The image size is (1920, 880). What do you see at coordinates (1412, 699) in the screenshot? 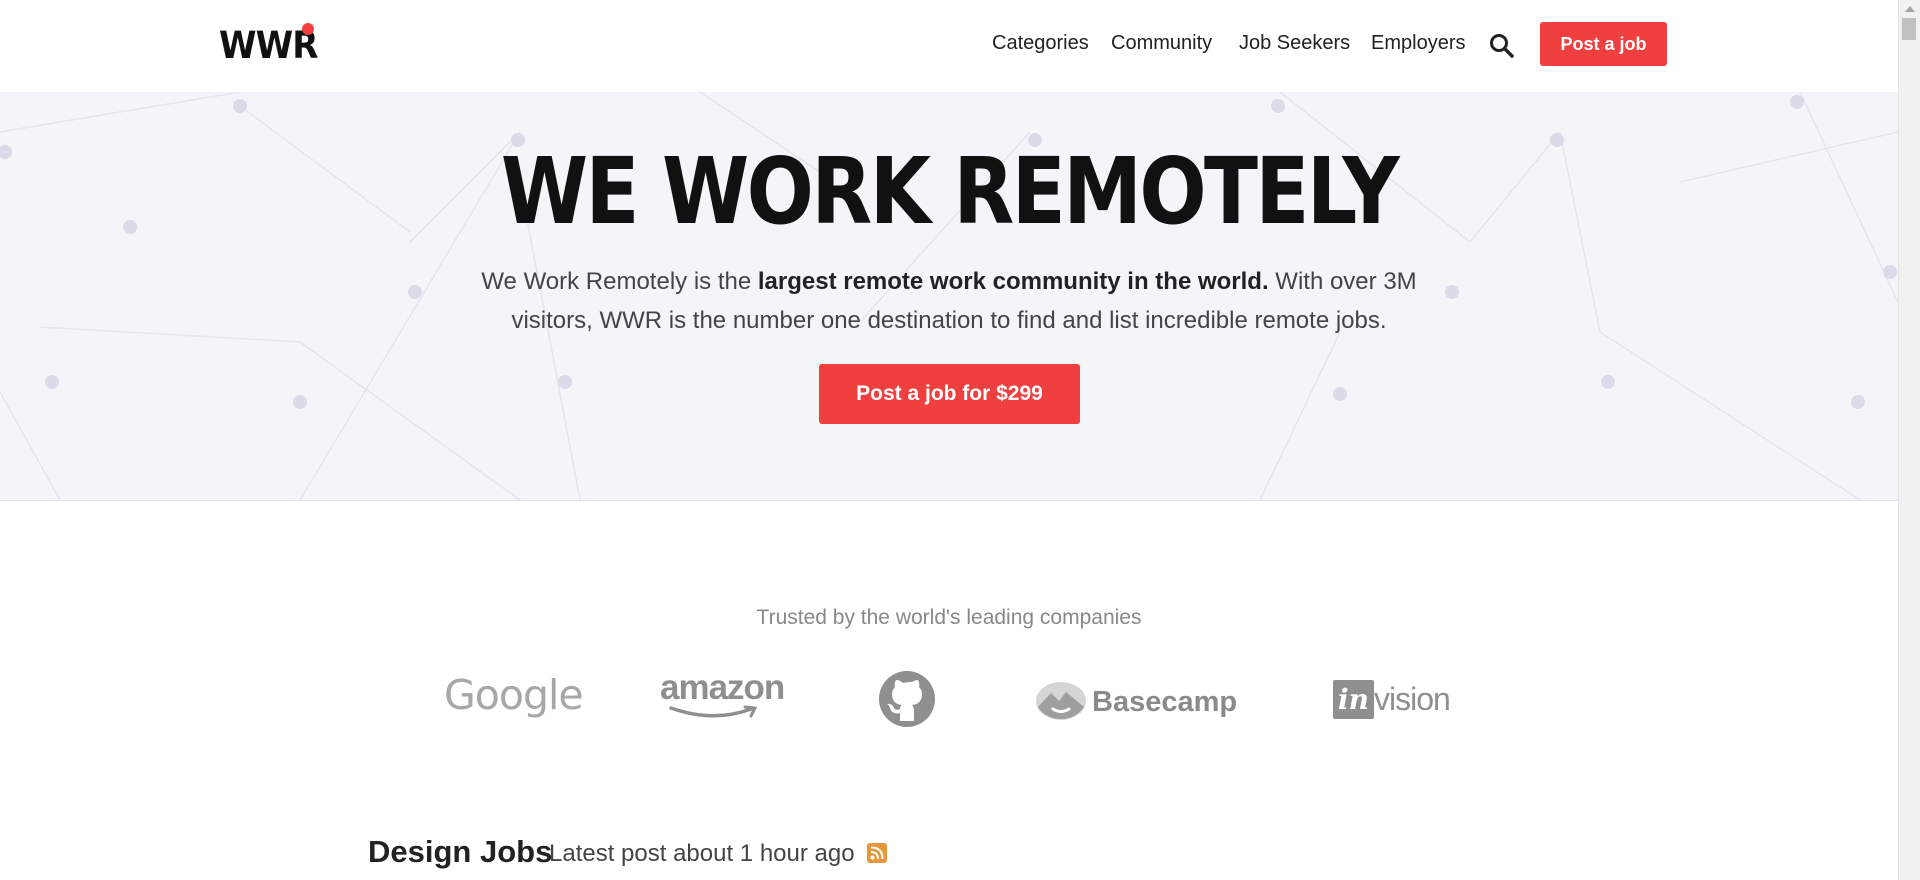
I see `invision-logo: vision` at bounding box center [1412, 699].